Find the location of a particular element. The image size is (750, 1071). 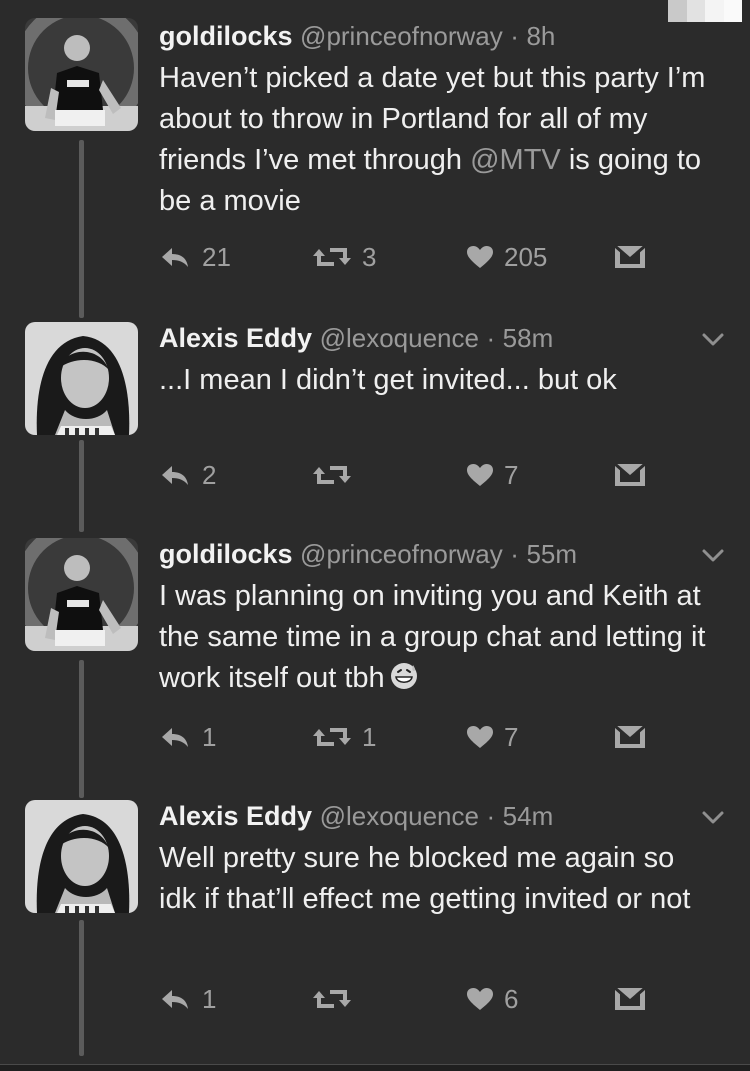

tweet-header: goldilocks @princeofnorway · 55m is located at coordinates (368, 554).